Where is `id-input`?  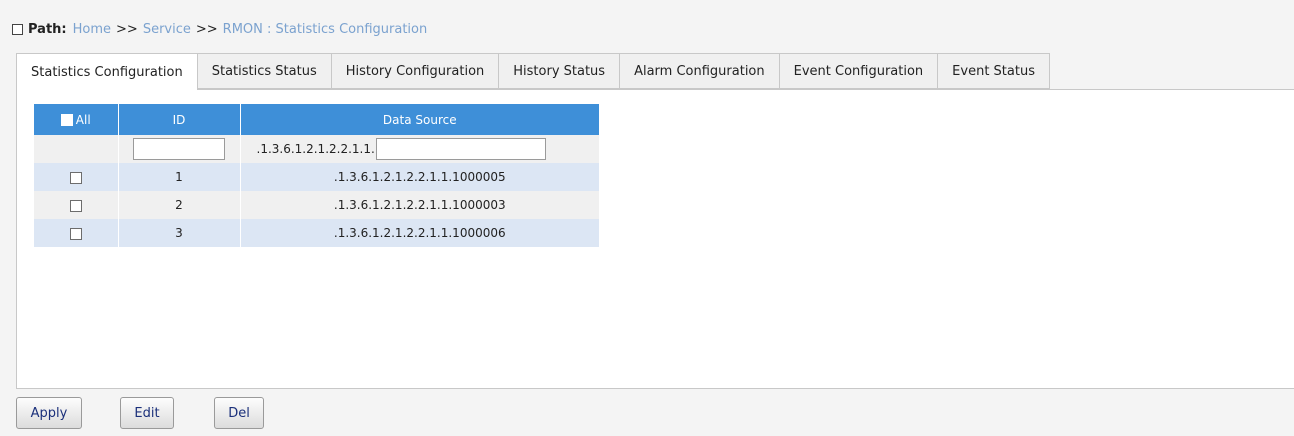 id-input is located at coordinates (179, 149).